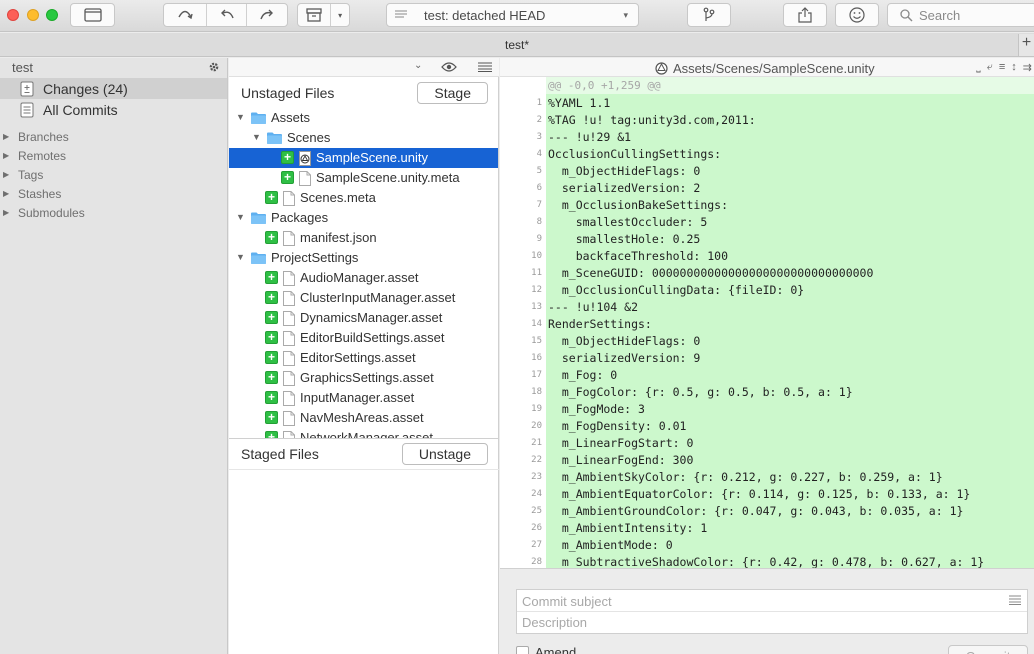  Describe the element at coordinates (485, 67) in the screenshot. I see `list-view-icon` at that location.